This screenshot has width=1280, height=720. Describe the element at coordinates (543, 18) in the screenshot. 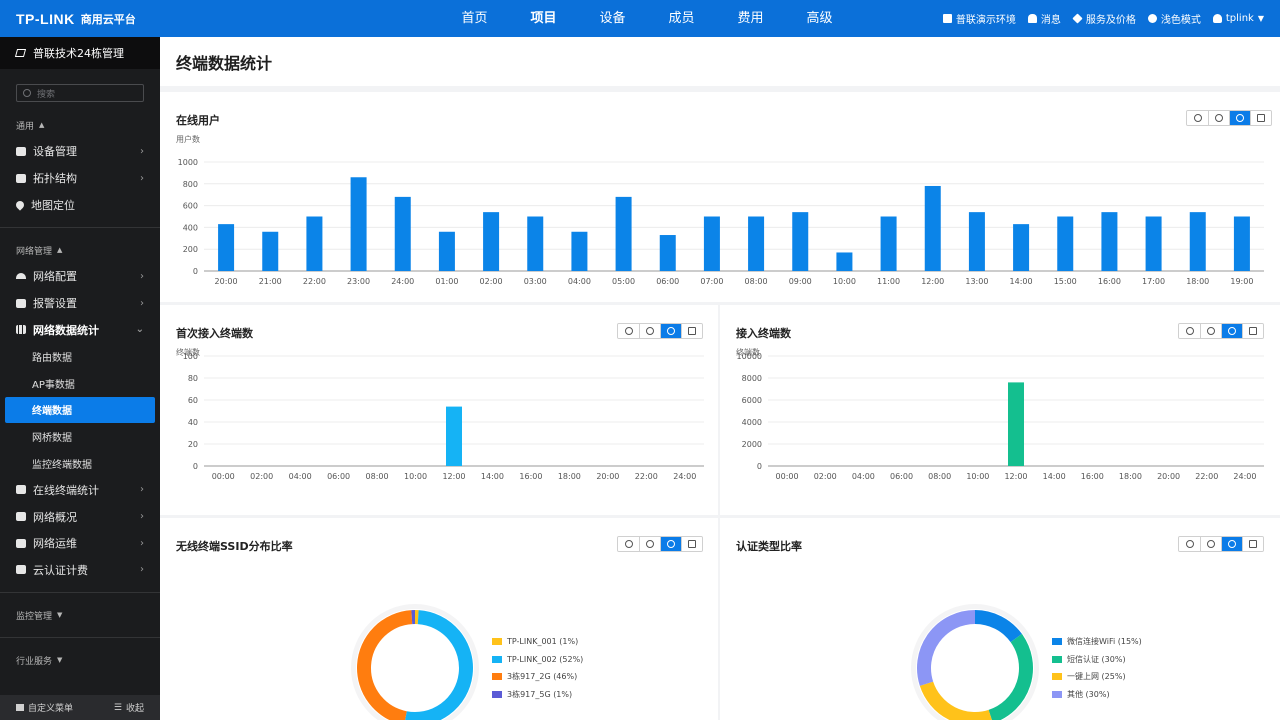

I see `nav-project: 项目` at that location.